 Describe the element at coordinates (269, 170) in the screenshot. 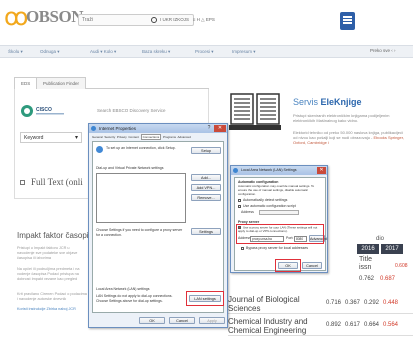

I see `lan-dialog-title: Local Area Network (LAN) Settings` at that location.